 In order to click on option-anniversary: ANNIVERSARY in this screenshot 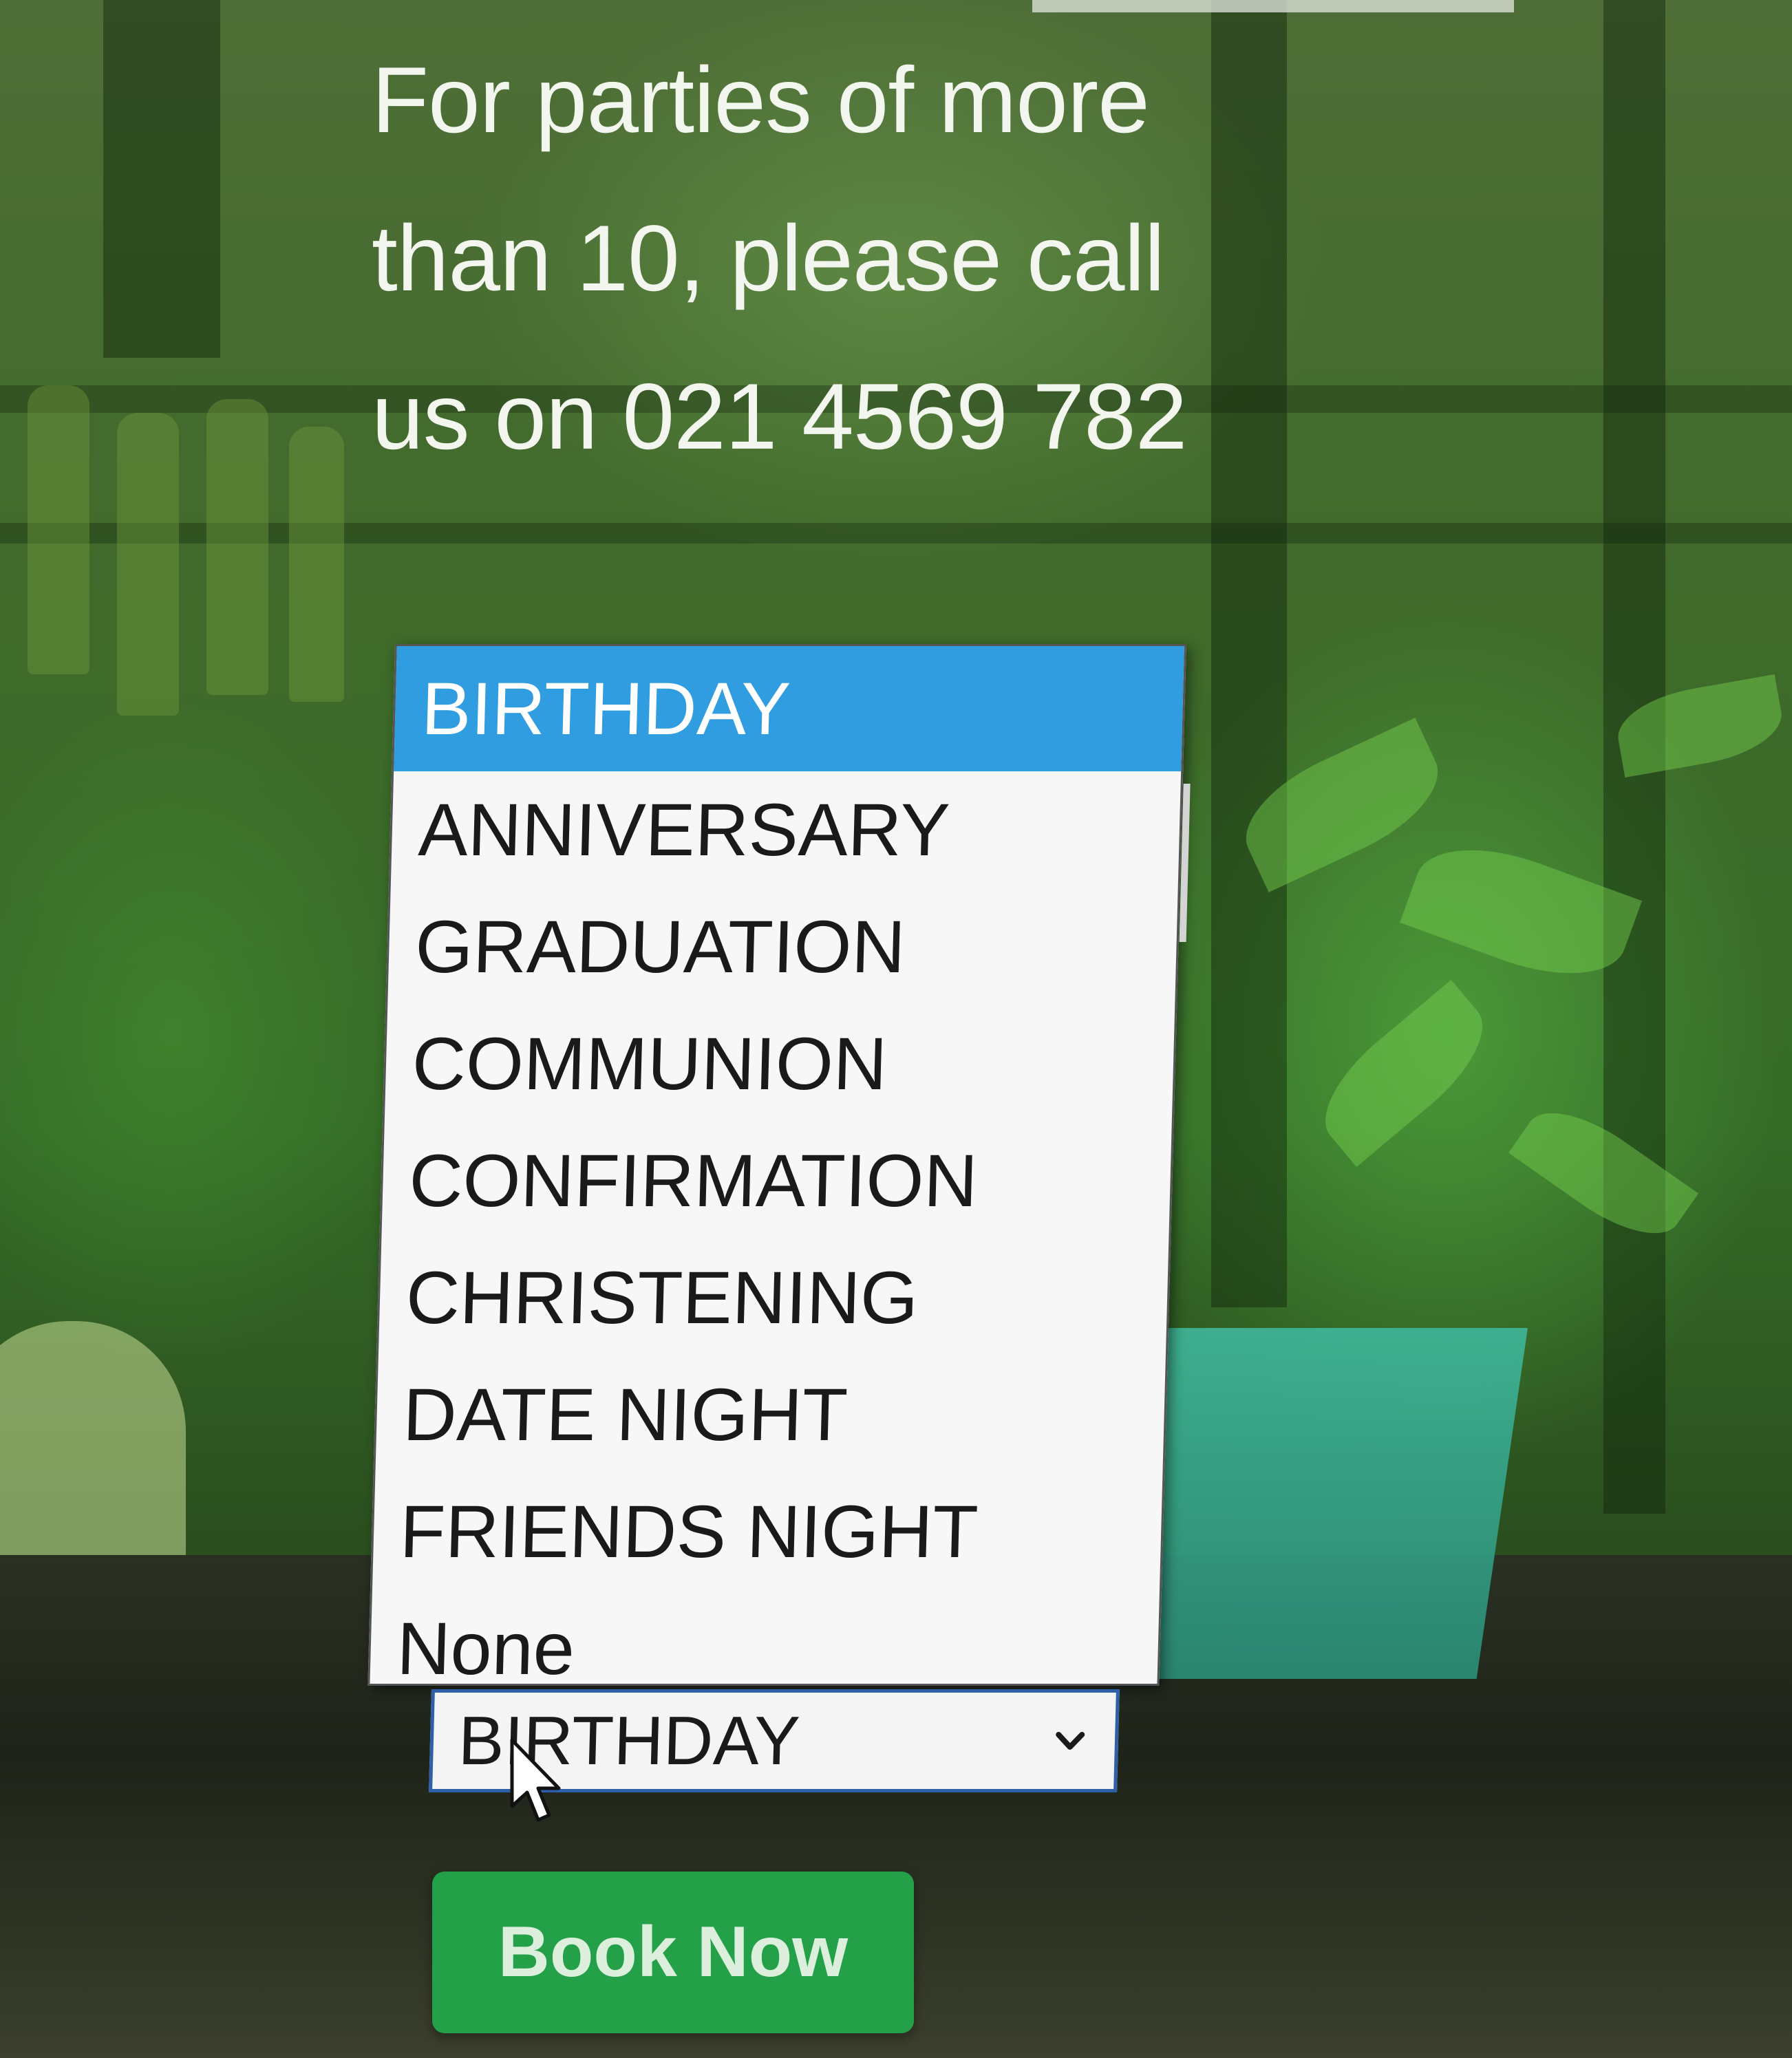, I will do `click(786, 829)`.